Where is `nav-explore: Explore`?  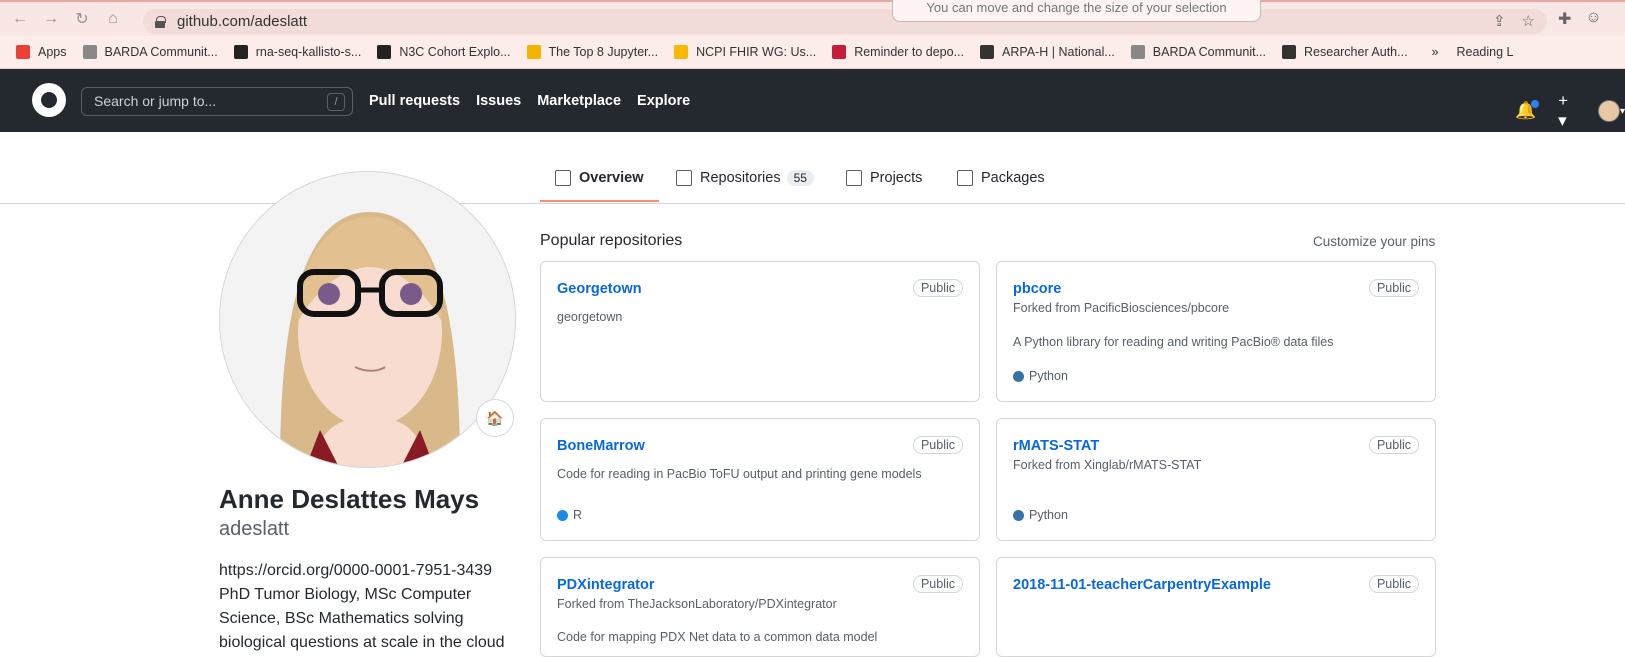 nav-explore: Explore is located at coordinates (663, 101).